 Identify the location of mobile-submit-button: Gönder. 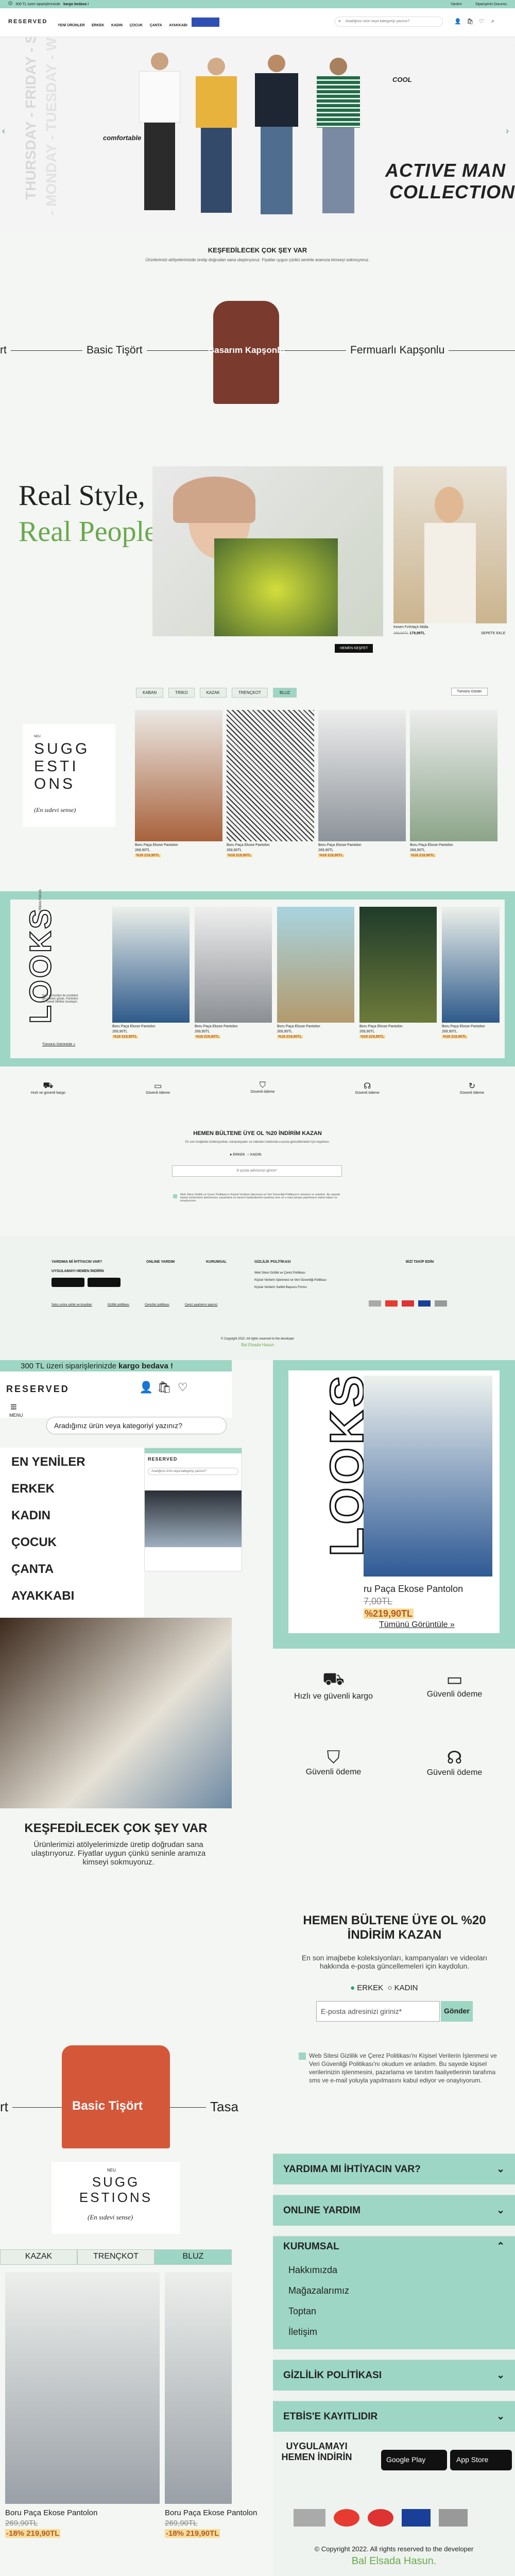
(457, 2011).